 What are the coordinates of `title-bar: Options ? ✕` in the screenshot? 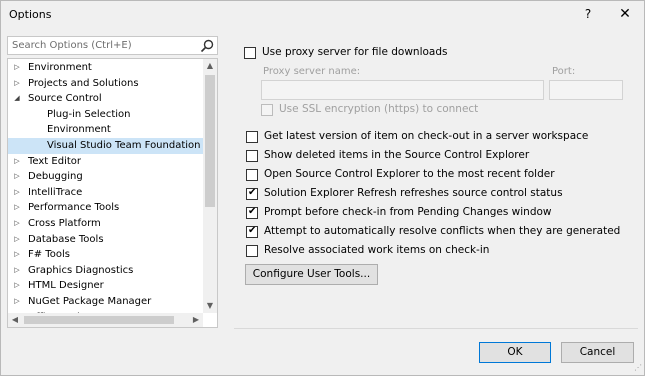 It's located at (322, 15).